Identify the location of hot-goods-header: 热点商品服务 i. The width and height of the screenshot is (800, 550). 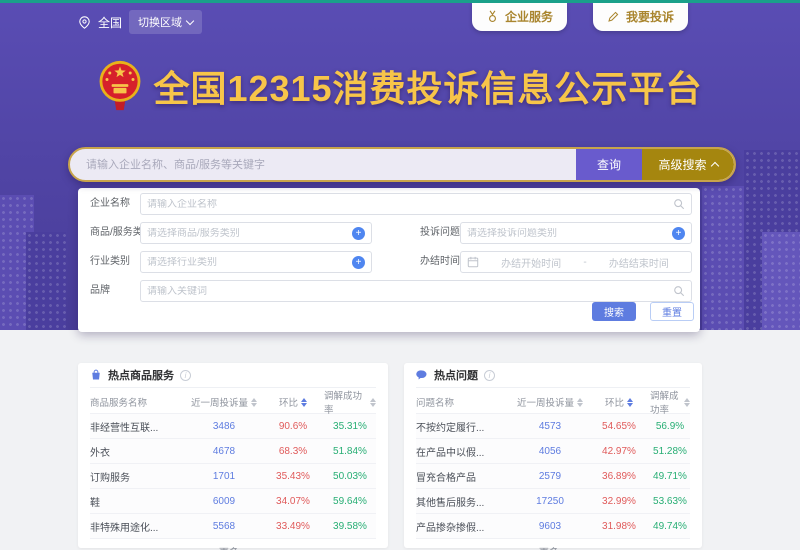
(233, 375).